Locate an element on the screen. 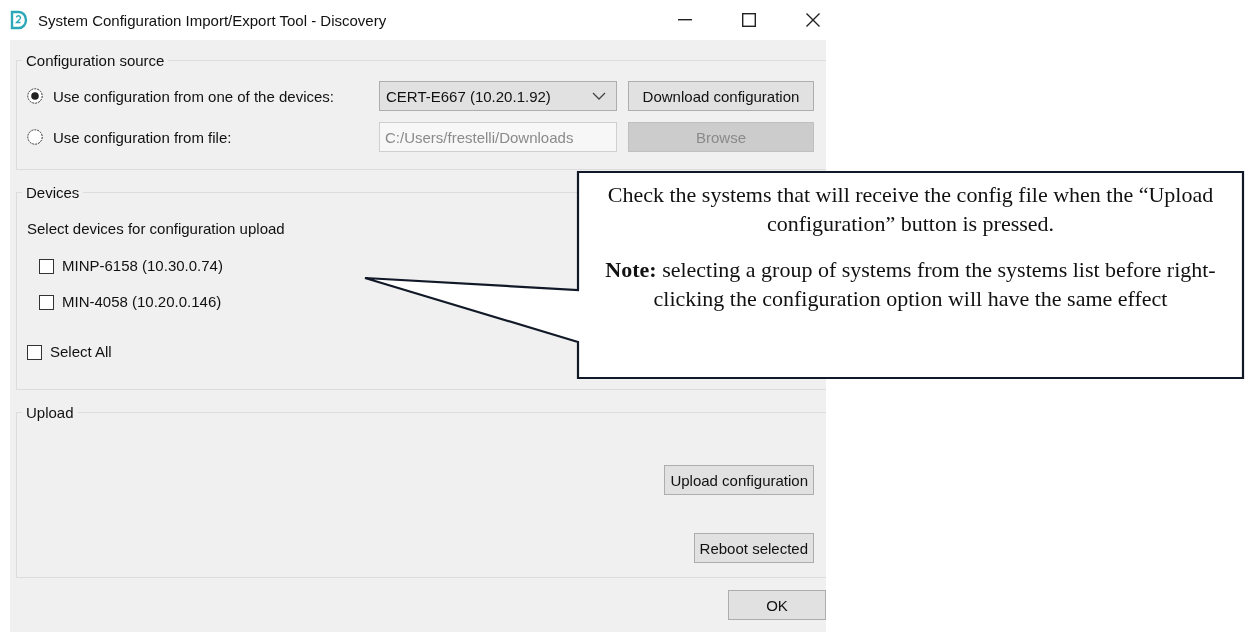  app-logo-icon is located at coordinates (19, 20).